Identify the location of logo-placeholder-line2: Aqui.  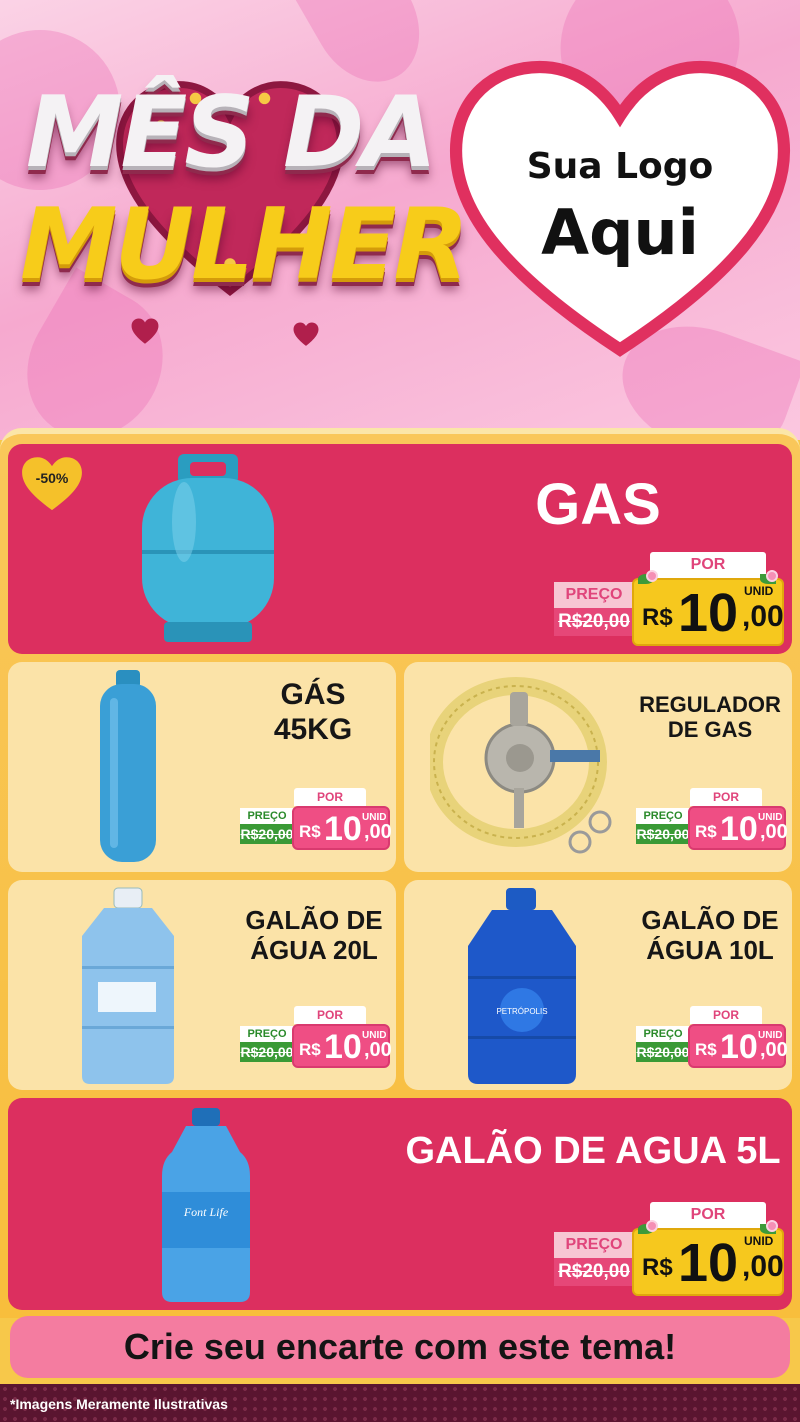
(620, 232).